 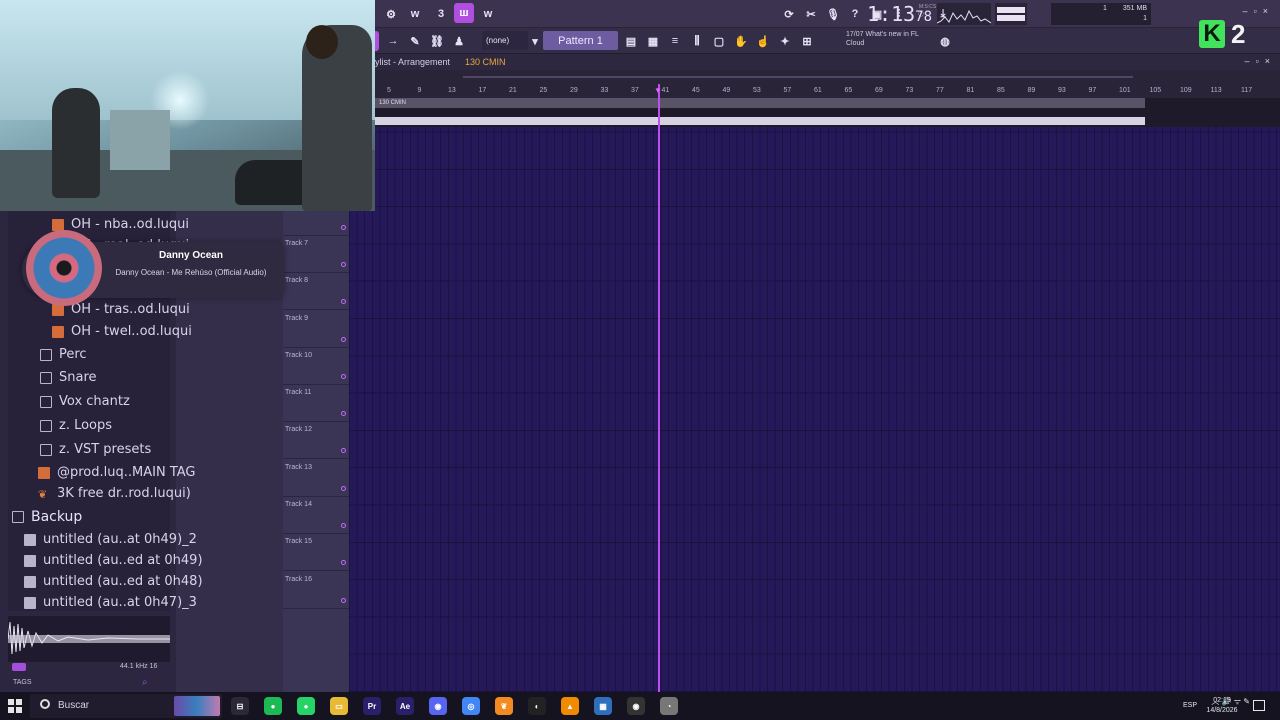 I want to click on search-icon, so click(x=45, y=704).